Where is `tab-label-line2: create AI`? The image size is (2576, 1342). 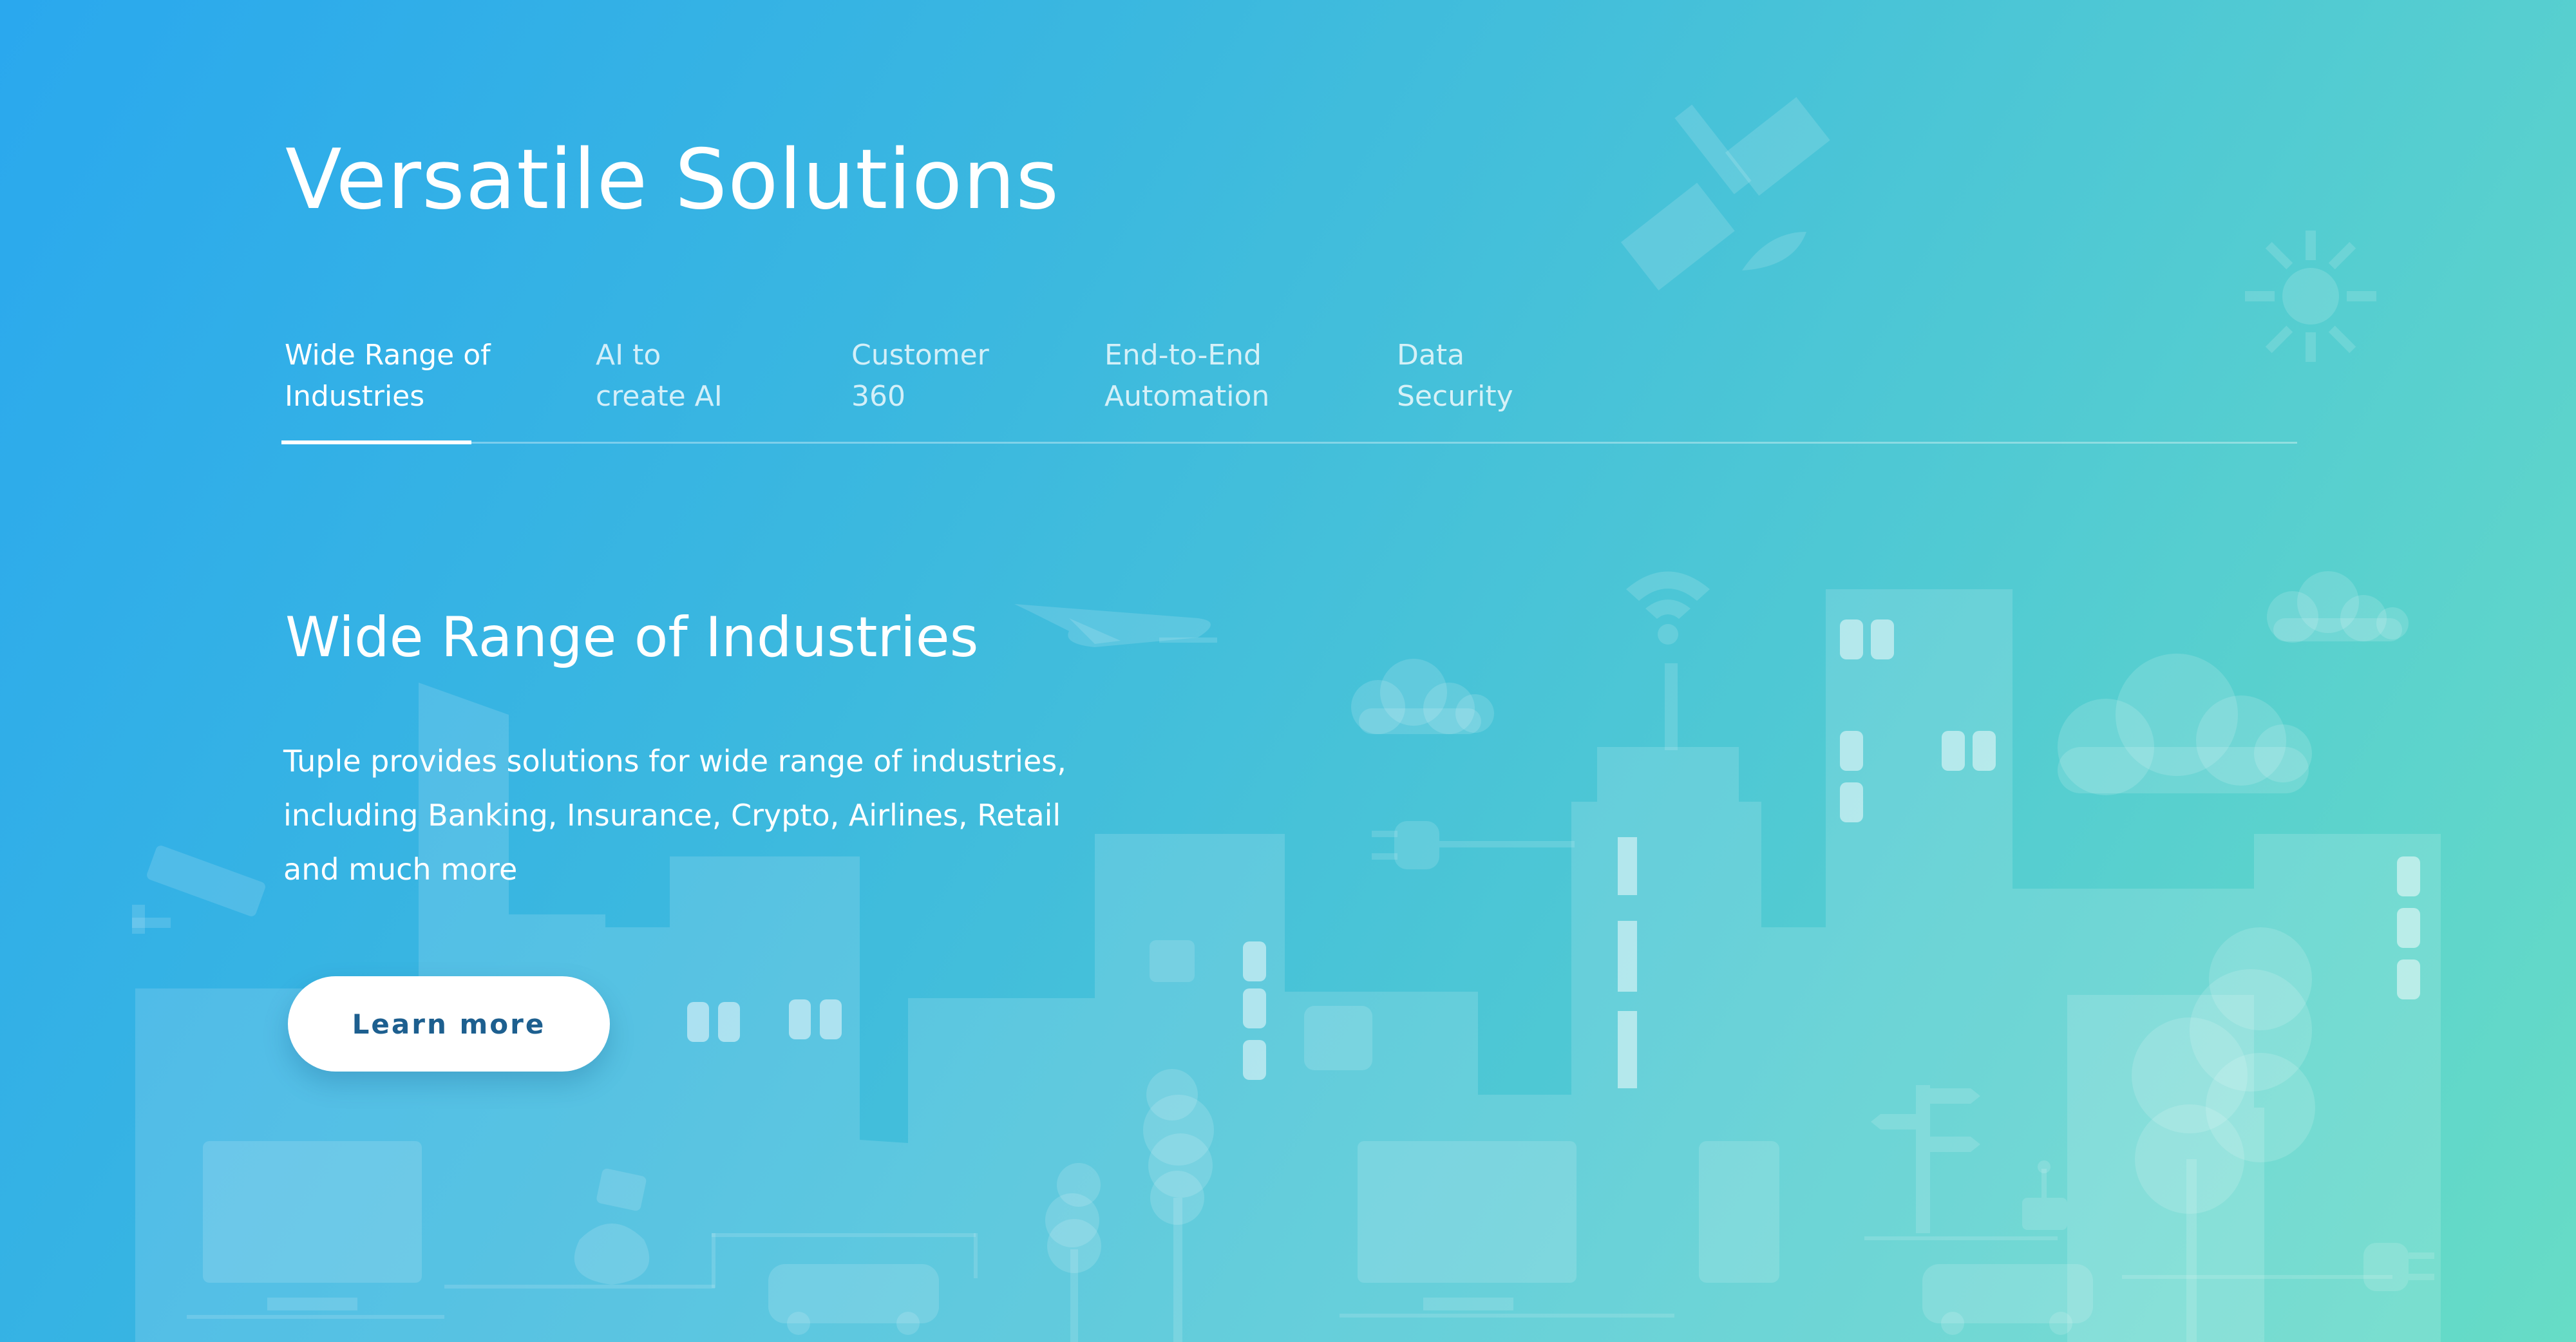
tab-label-line2: create AI is located at coordinates (659, 396).